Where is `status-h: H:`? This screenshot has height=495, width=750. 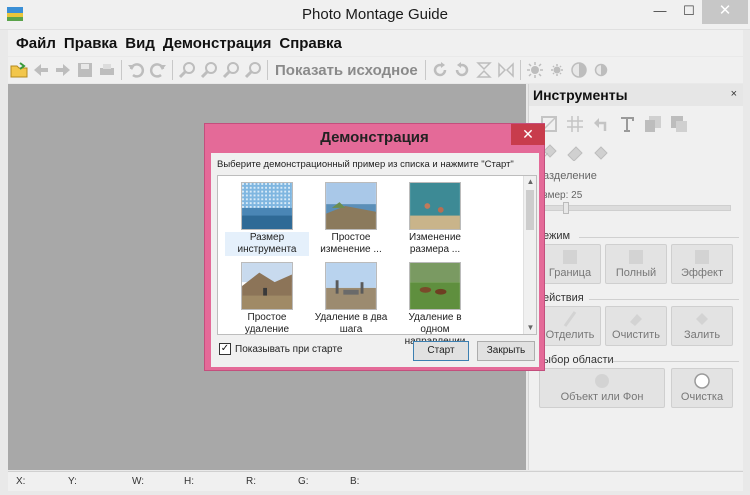 status-h: H: is located at coordinates (189, 481).